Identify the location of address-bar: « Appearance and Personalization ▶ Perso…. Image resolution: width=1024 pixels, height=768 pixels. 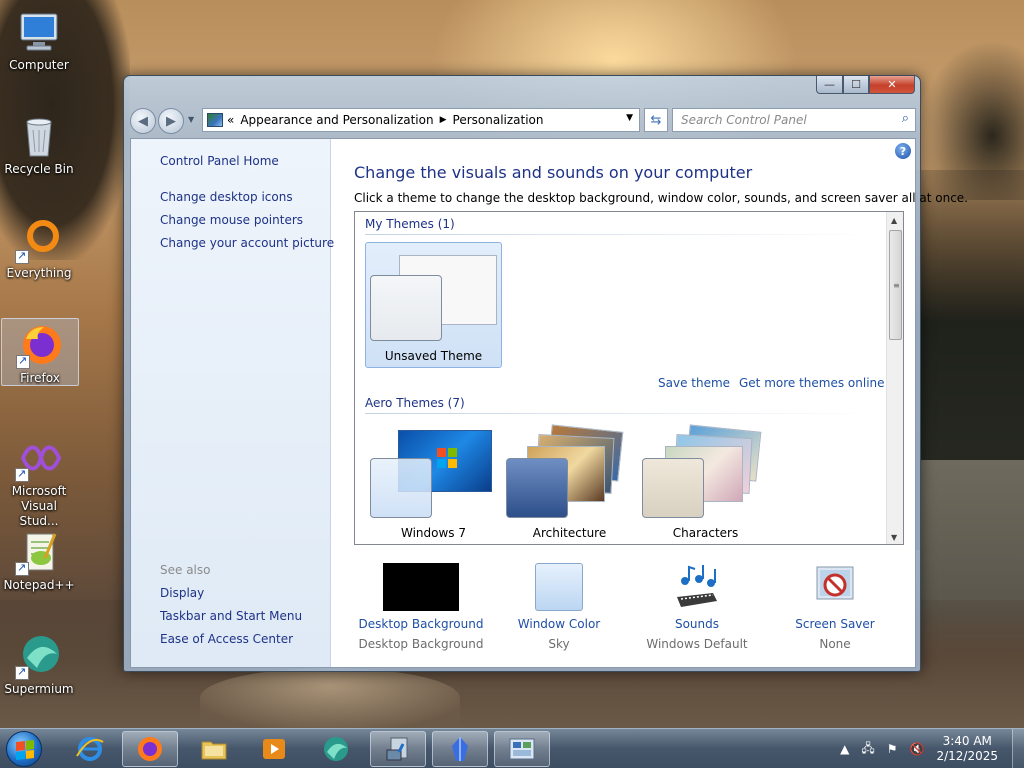
(421, 120).